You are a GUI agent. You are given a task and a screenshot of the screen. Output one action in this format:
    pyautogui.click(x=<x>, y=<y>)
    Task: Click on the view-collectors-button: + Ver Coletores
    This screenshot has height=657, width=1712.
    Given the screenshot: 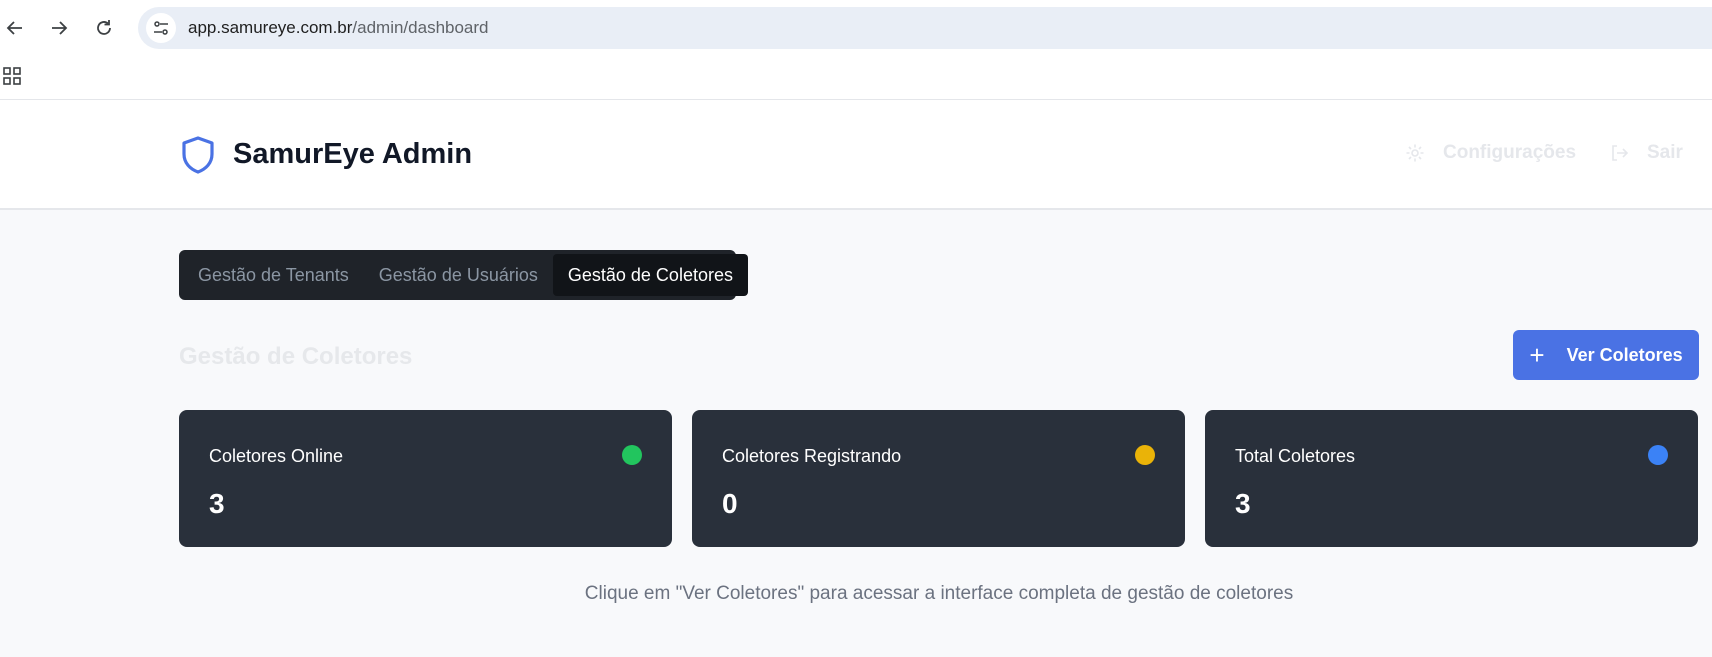 What is the action you would take?
    pyautogui.click(x=1606, y=355)
    